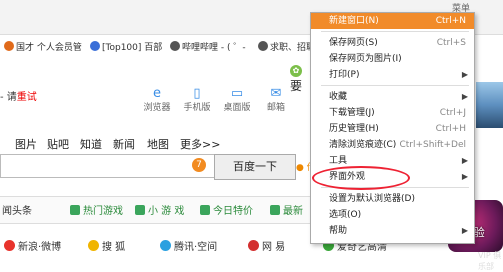 The width and height of the screenshot is (503, 272). I want to click on controller-icon, so click(140, 210).